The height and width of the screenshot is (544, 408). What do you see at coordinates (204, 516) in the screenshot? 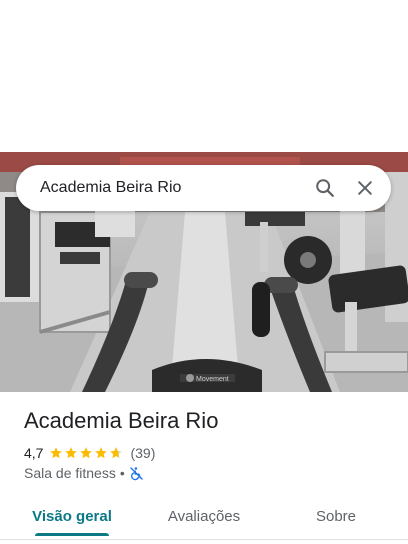
I see `tab-reviews: Avaliações` at bounding box center [204, 516].